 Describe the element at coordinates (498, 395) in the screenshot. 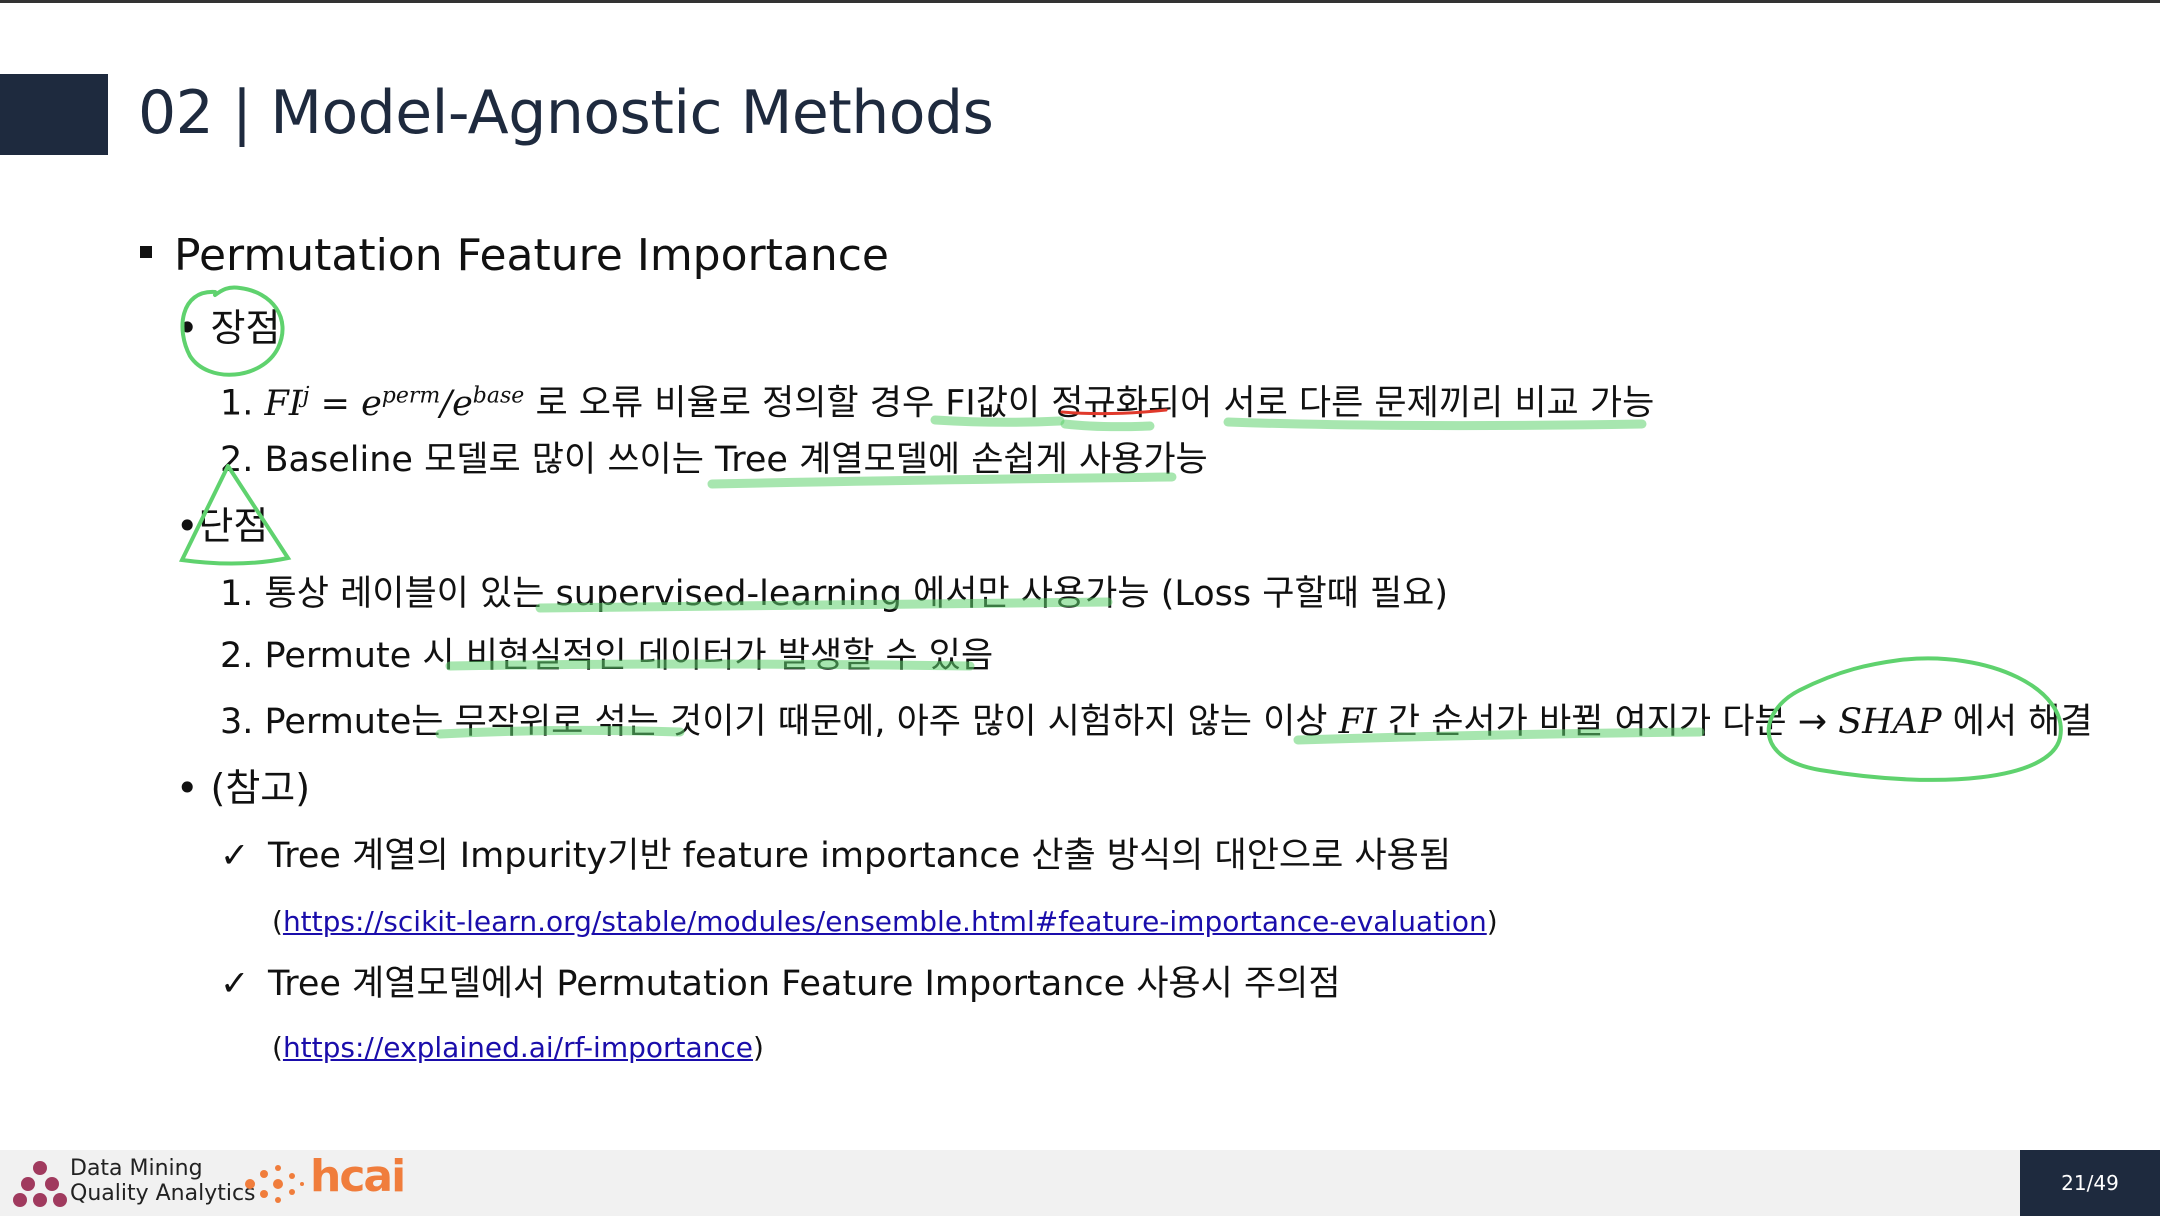

I see `formula-sup-base: base` at that location.